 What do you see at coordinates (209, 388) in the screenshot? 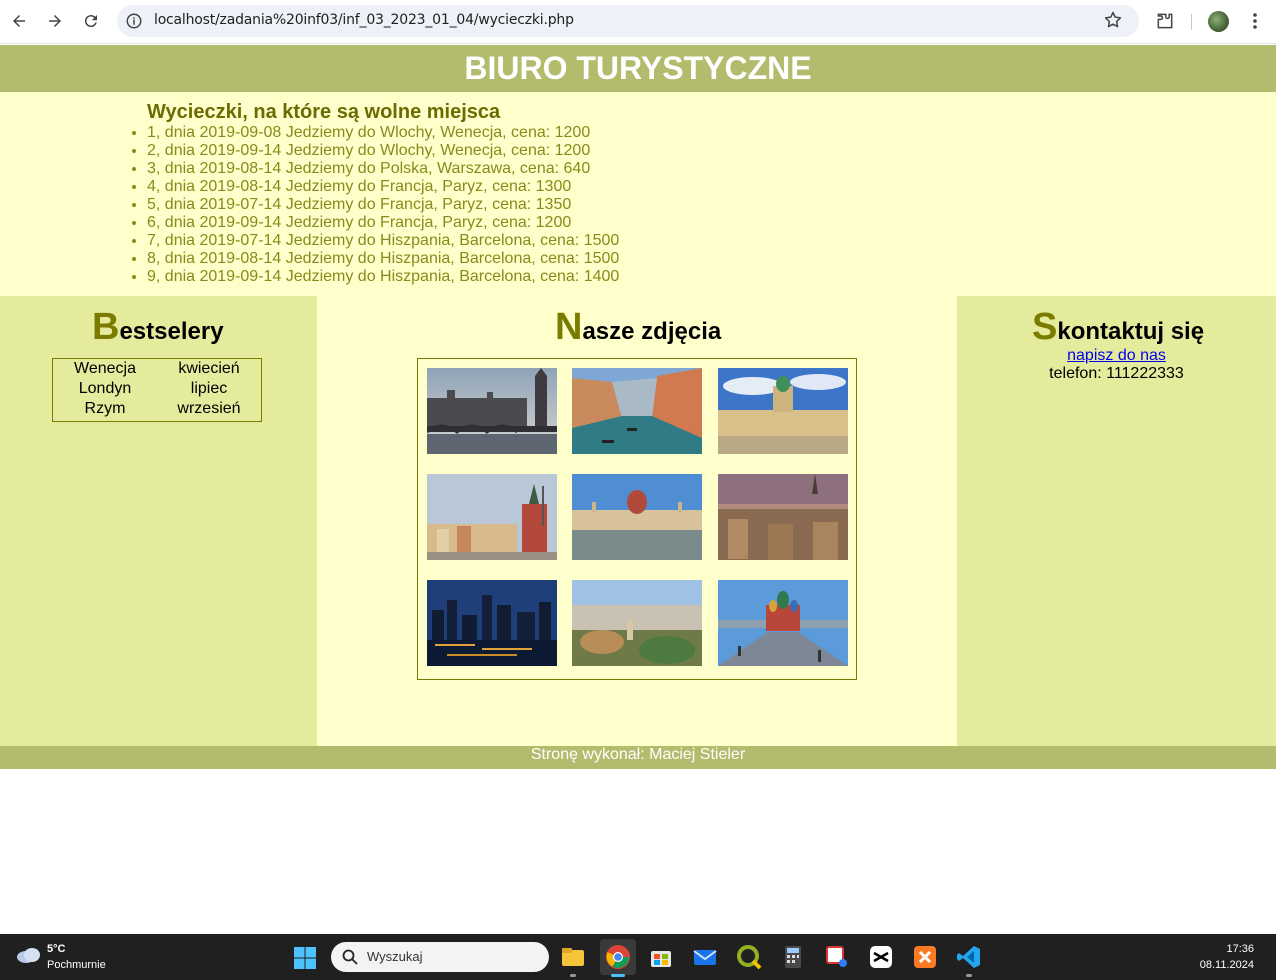
I see `table-cell-month: lipiec` at bounding box center [209, 388].